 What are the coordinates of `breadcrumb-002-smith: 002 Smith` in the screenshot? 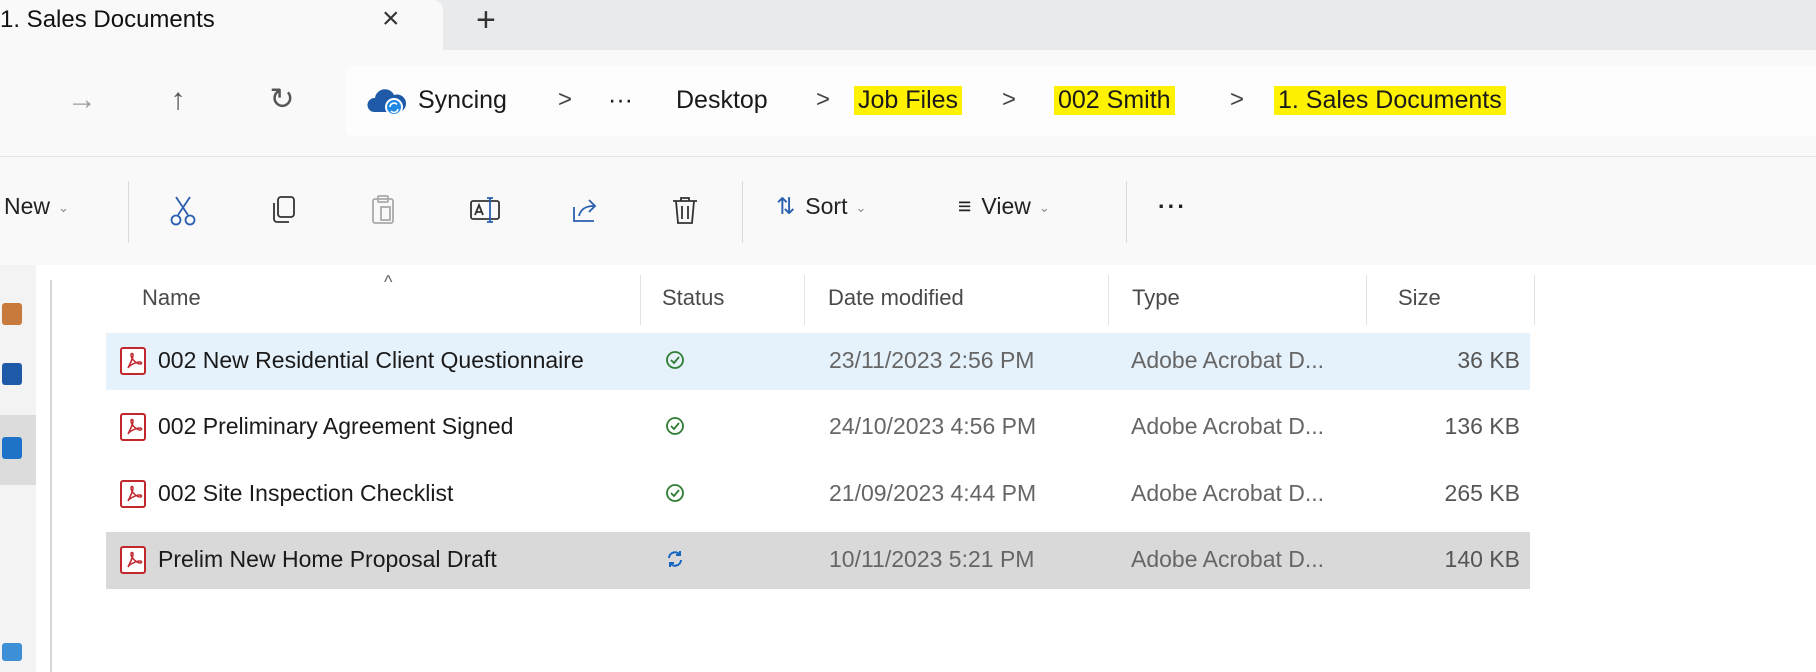 It's located at (1114, 100).